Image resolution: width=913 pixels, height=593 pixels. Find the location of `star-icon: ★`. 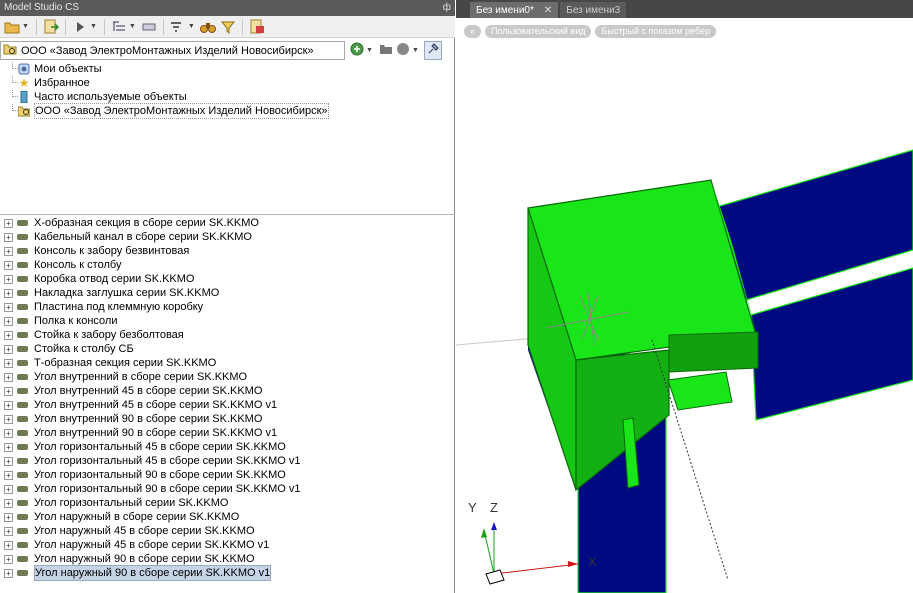

star-icon: ★ is located at coordinates (24, 83).